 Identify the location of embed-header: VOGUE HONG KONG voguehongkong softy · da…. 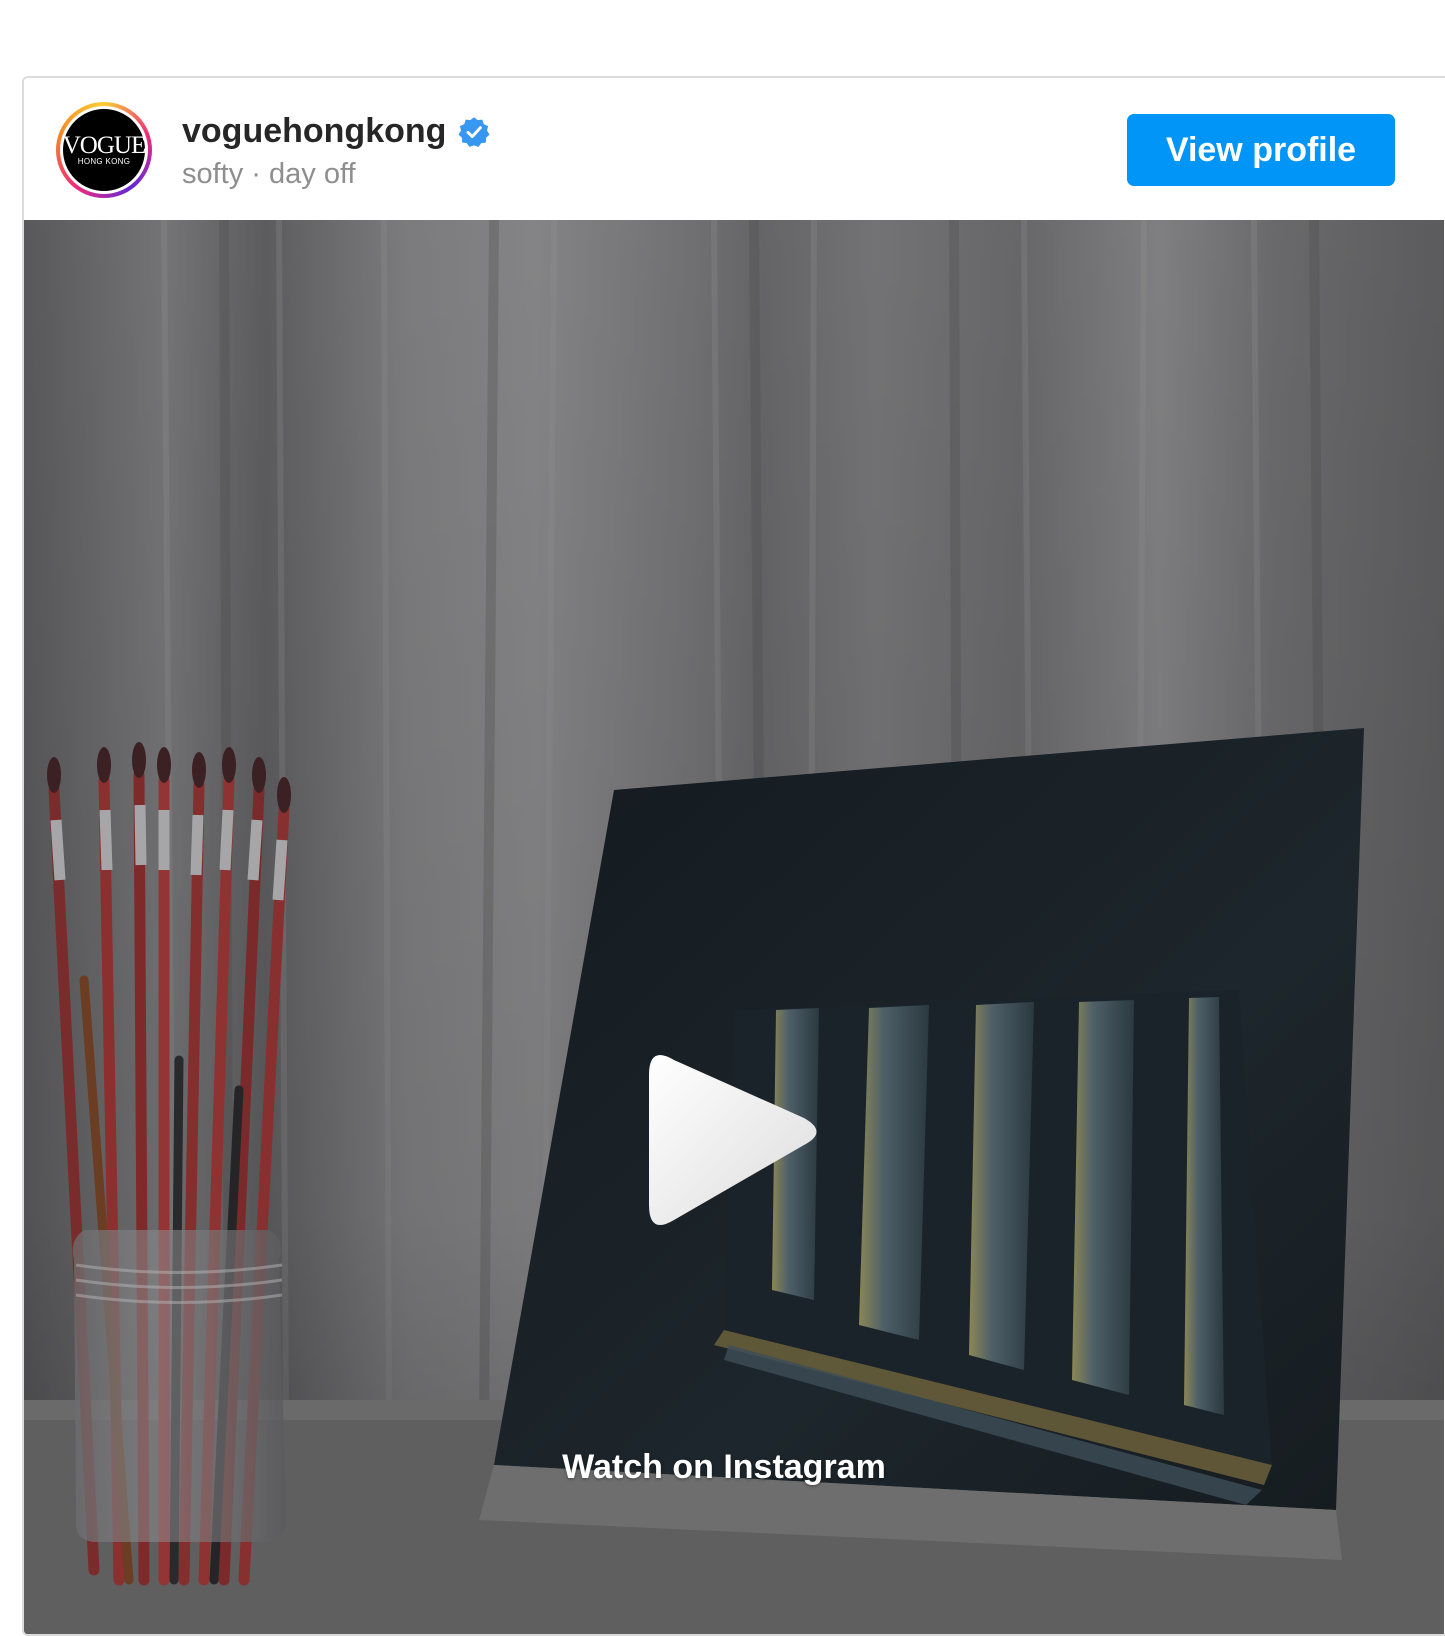
(734, 149).